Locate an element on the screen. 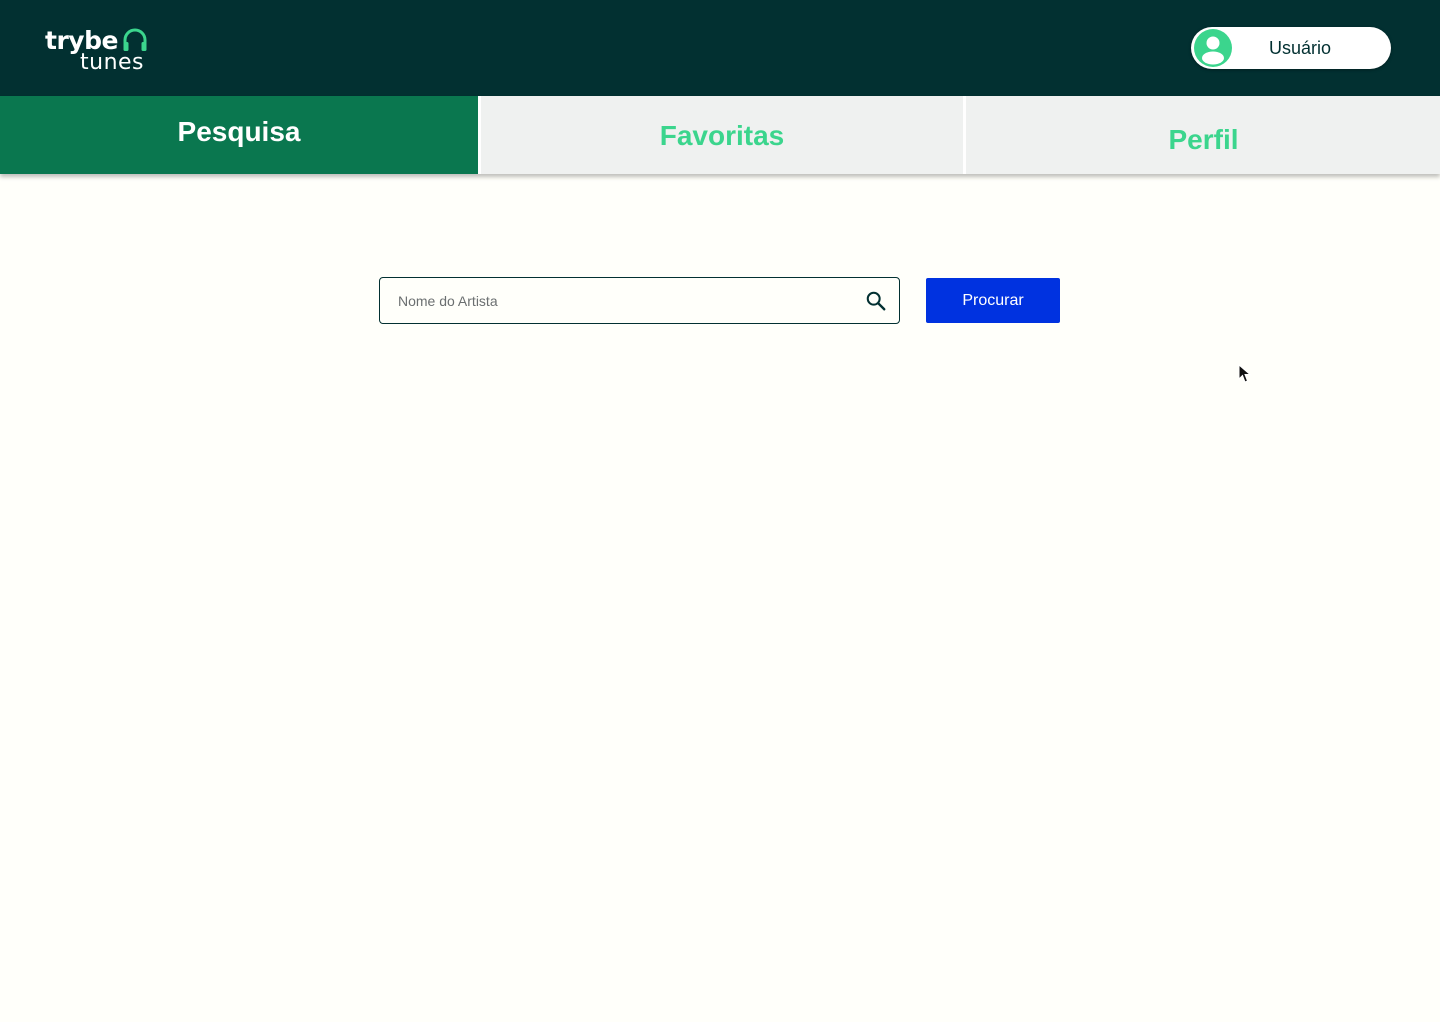 This screenshot has width=1440, height=1022. tab-favoritas: Favoritas is located at coordinates (722, 135).